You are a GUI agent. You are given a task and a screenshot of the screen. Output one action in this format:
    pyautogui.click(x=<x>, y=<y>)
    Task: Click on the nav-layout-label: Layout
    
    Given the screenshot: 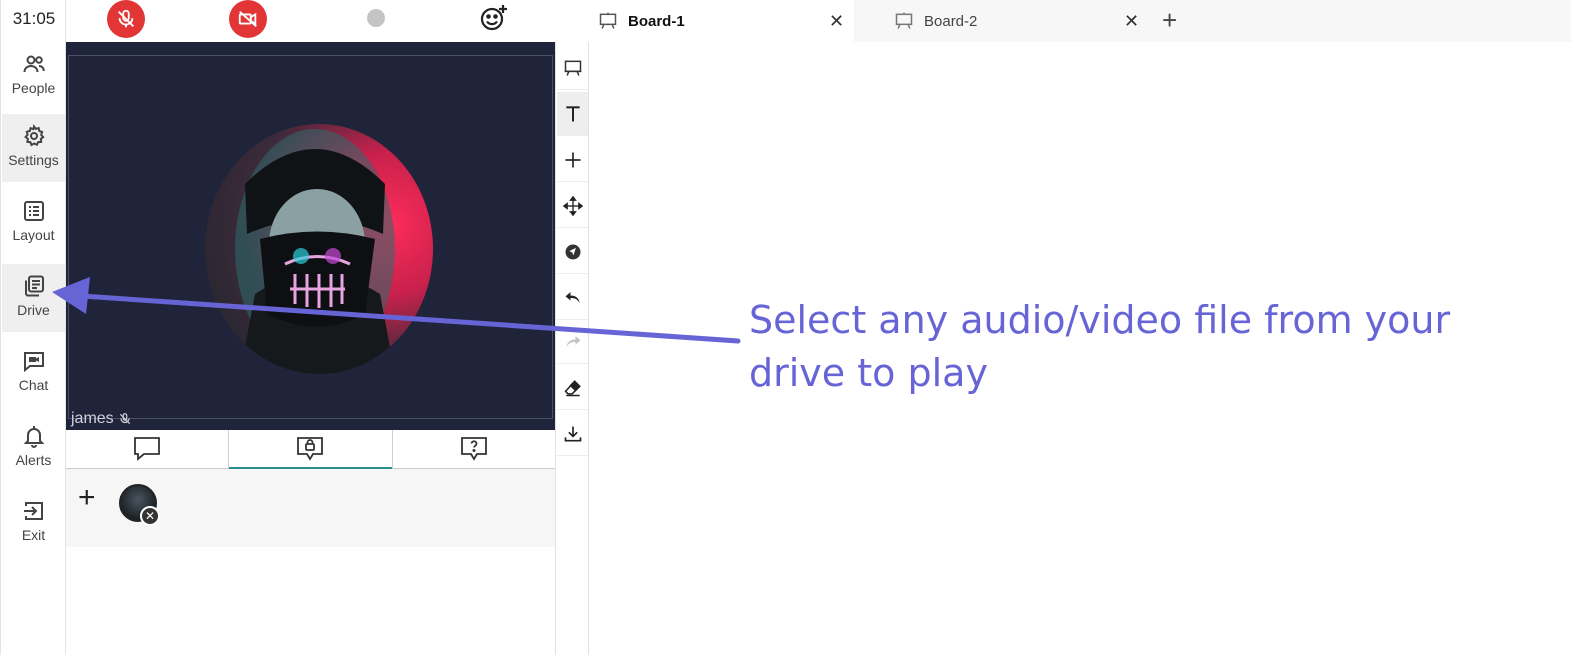 What is the action you would take?
    pyautogui.click(x=33, y=235)
    